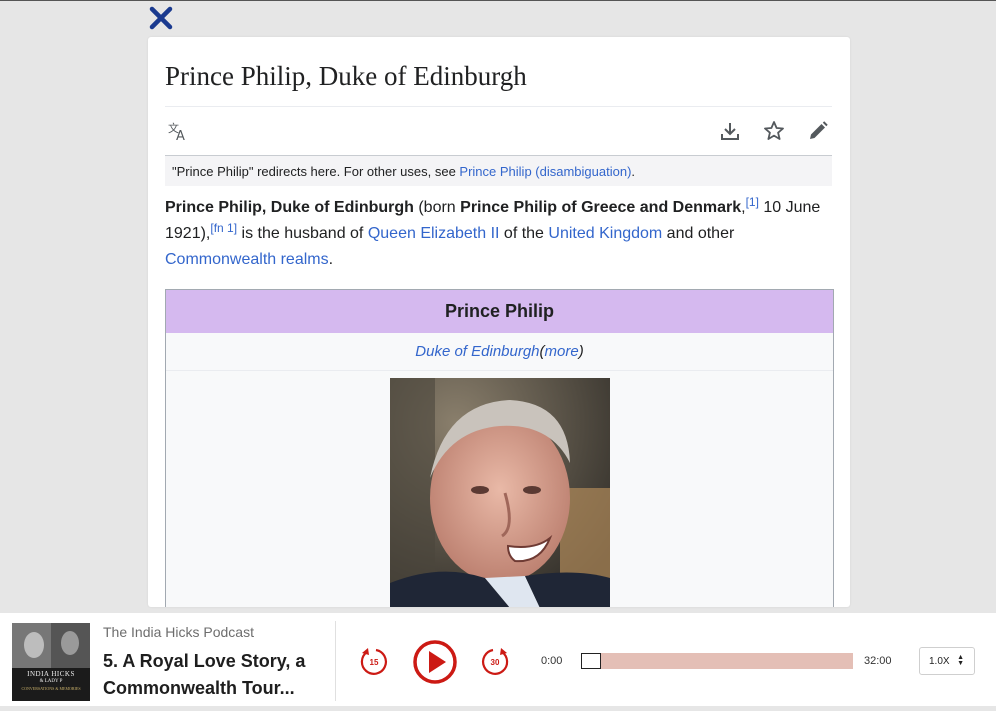  I want to click on infobox-subtitle: Duke of Edinburgh (more), so click(499, 352).